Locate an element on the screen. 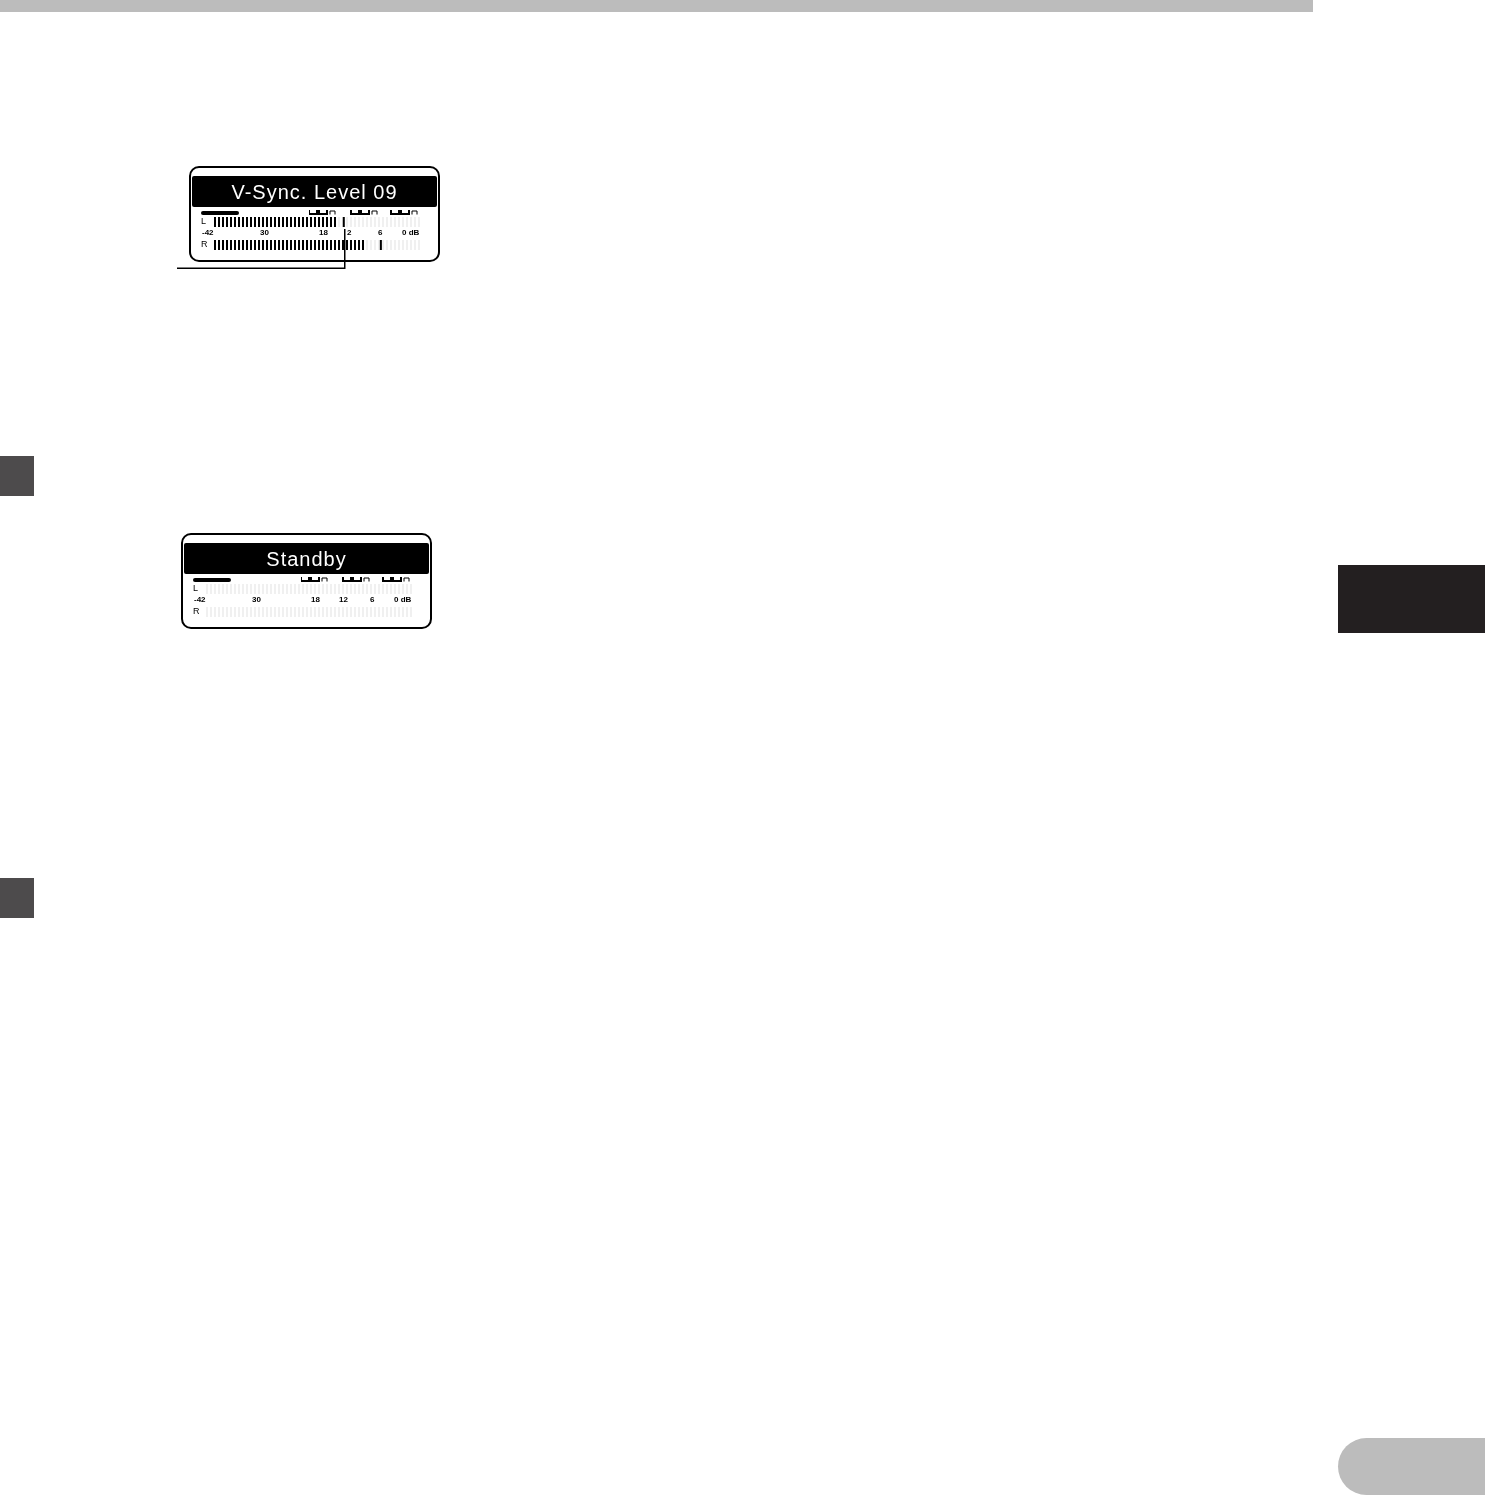  scale-label: 12 is located at coordinates (344, 600).